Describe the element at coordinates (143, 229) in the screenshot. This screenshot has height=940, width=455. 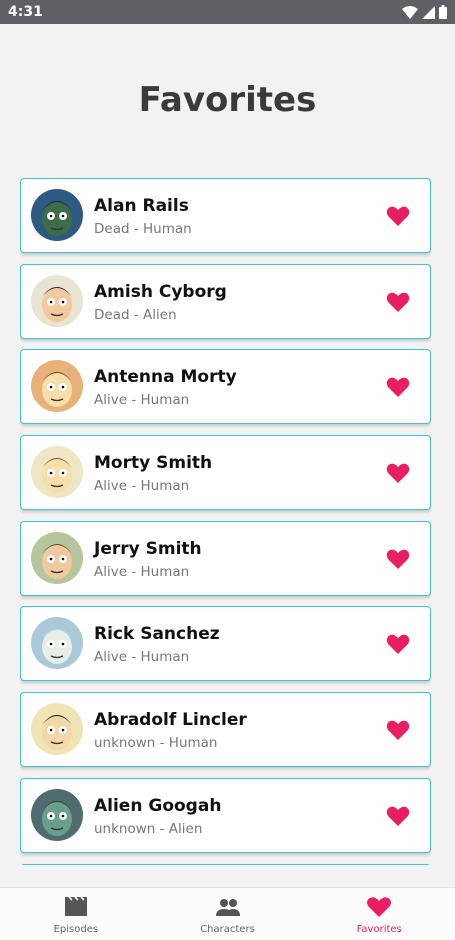
I see `character-status: Dead - Human` at that location.